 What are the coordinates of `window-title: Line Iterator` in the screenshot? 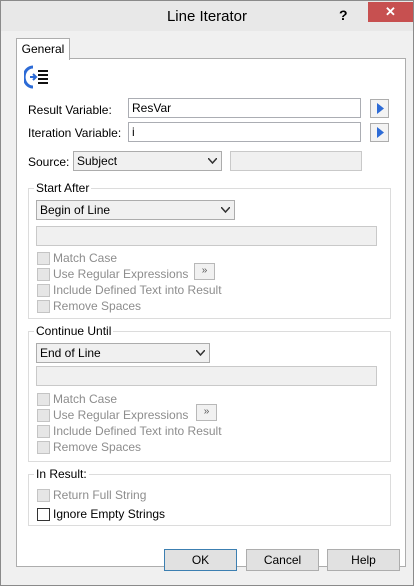 It's located at (207, 16).